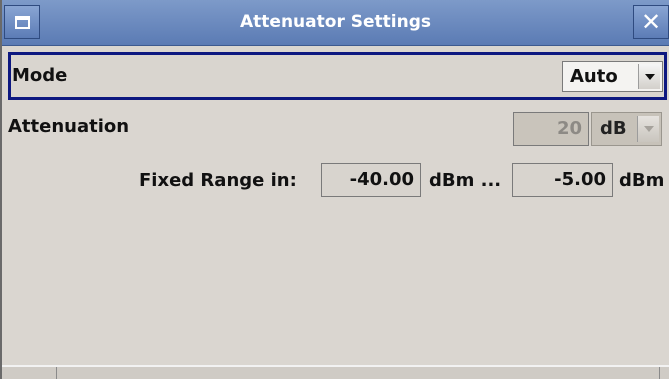  I want to click on fixed-range-max-unit: dBm, so click(642, 180).